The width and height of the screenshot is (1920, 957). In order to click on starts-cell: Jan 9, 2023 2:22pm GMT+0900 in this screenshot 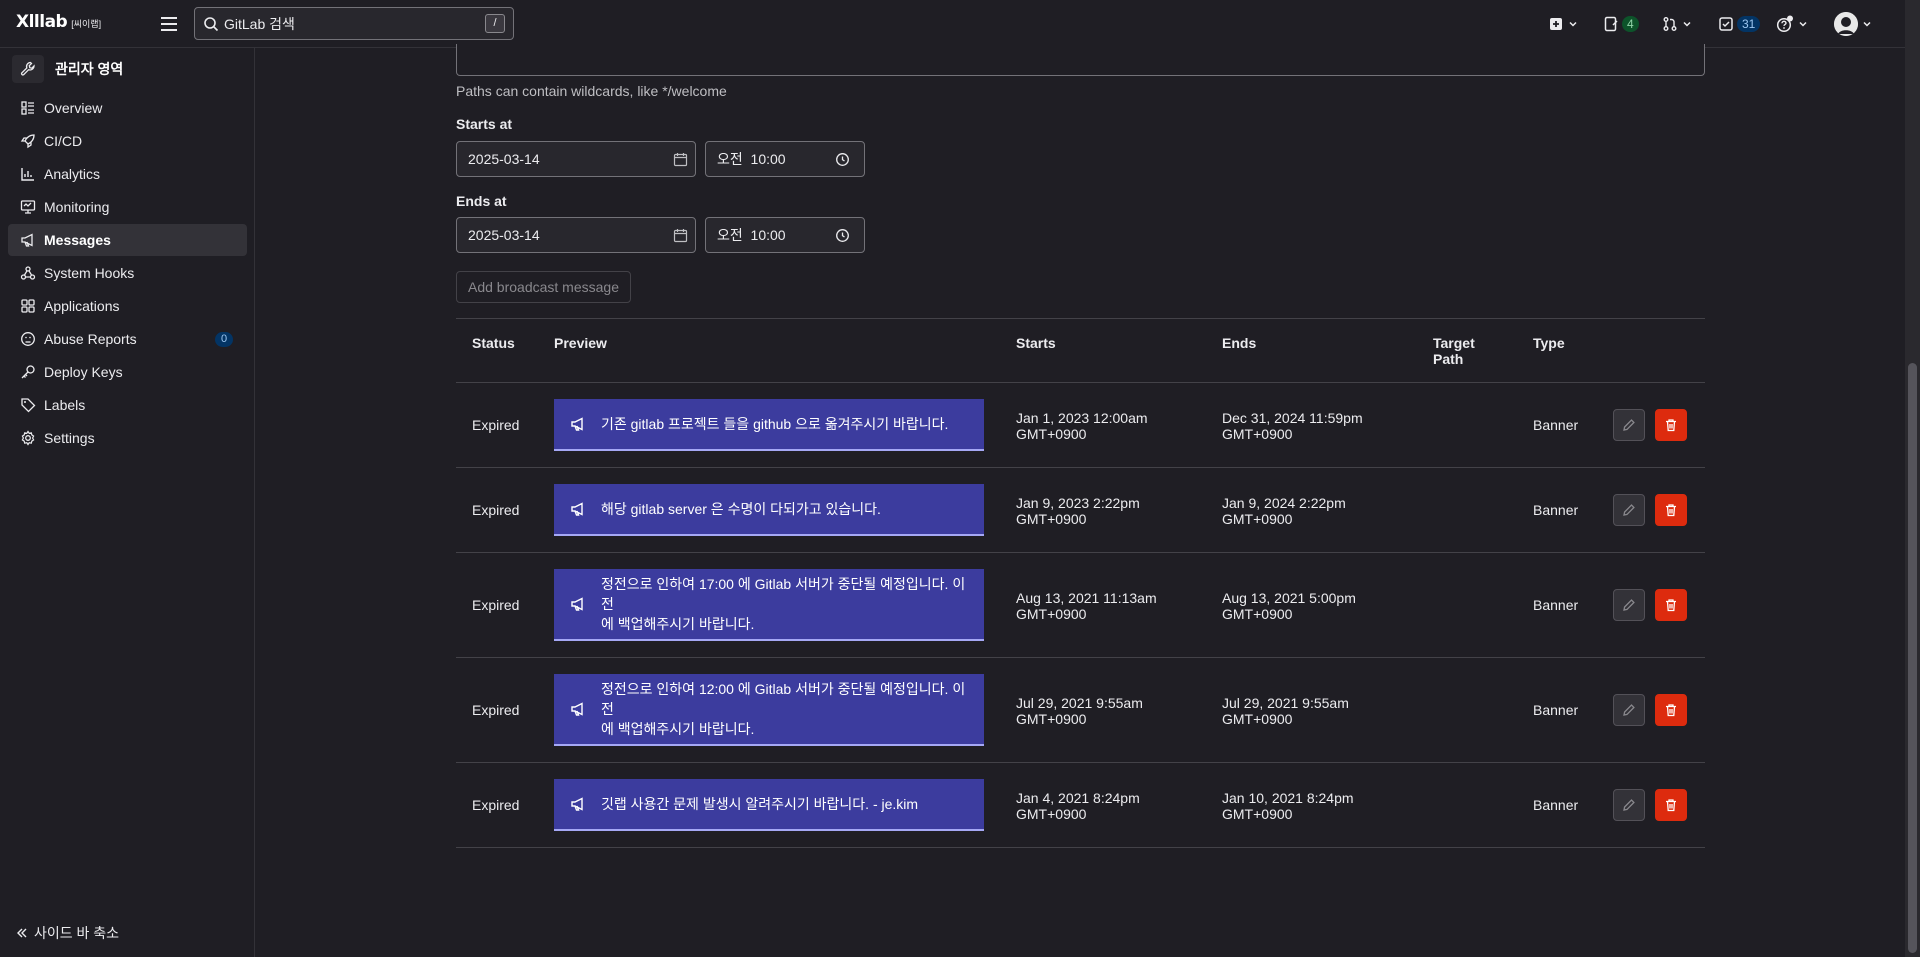, I will do `click(1078, 511)`.